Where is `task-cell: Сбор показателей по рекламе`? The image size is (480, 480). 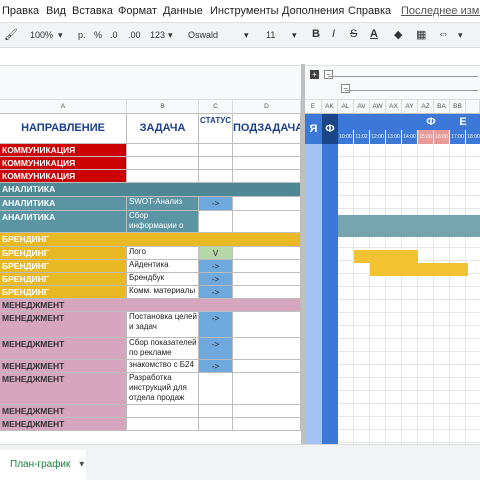 task-cell: Сбор показателей по рекламе is located at coordinates (163, 349).